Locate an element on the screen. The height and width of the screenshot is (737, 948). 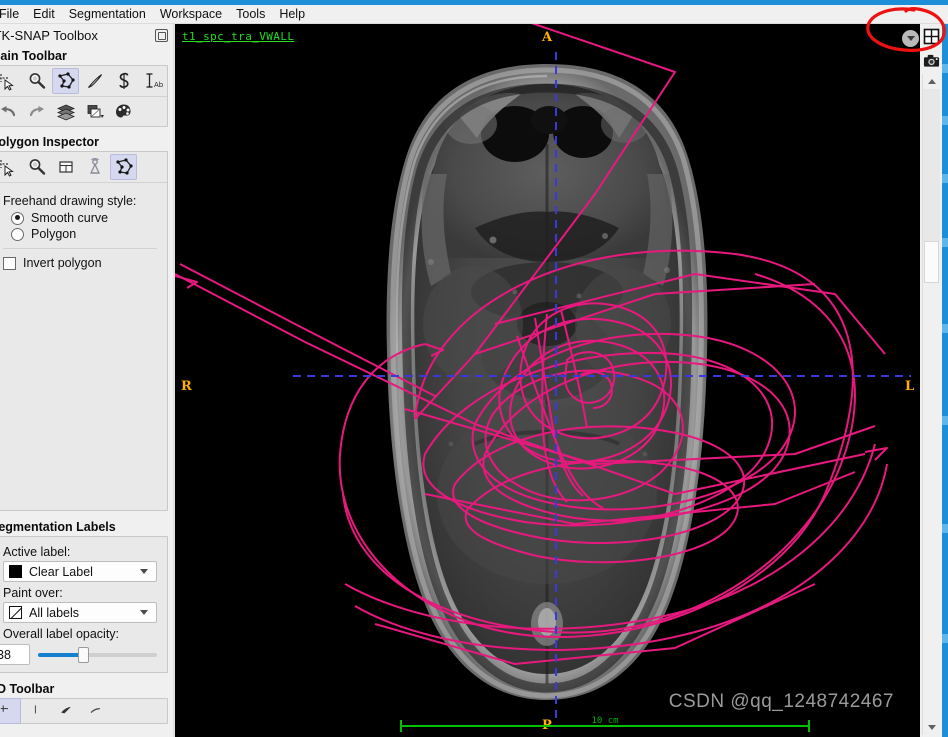
viewport-scrollbar is located at coordinates (931, 404).